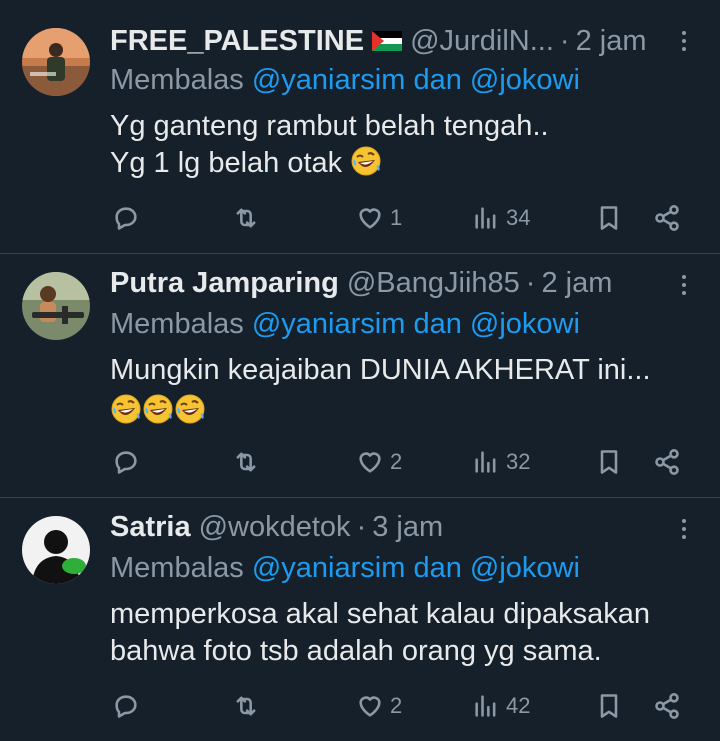 The image size is (720, 741). Describe the element at coordinates (387, 41) in the screenshot. I see `palestine-flag-icon` at that location.